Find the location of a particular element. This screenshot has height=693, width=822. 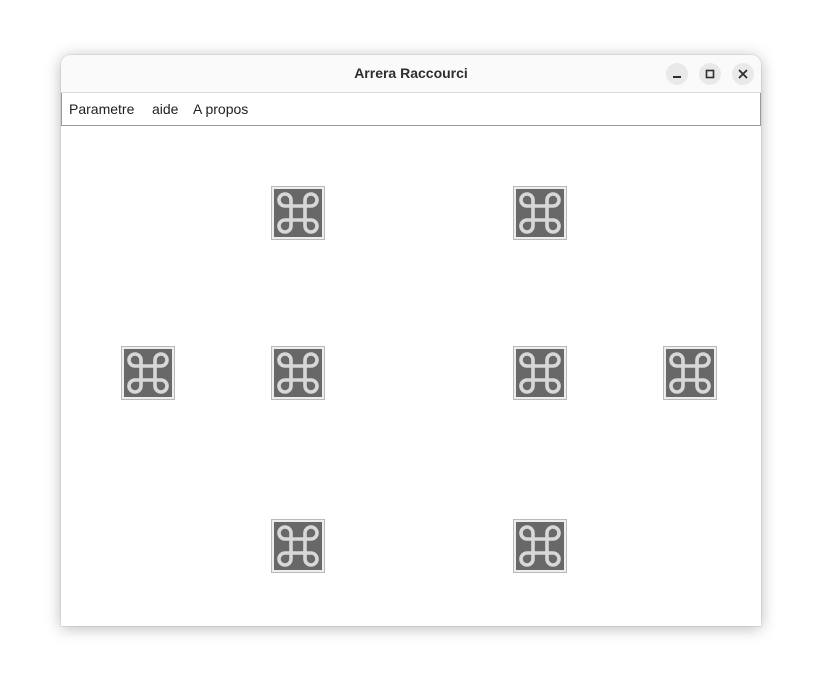

window-title: Arrera Raccourci is located at coordinates (411, 73).